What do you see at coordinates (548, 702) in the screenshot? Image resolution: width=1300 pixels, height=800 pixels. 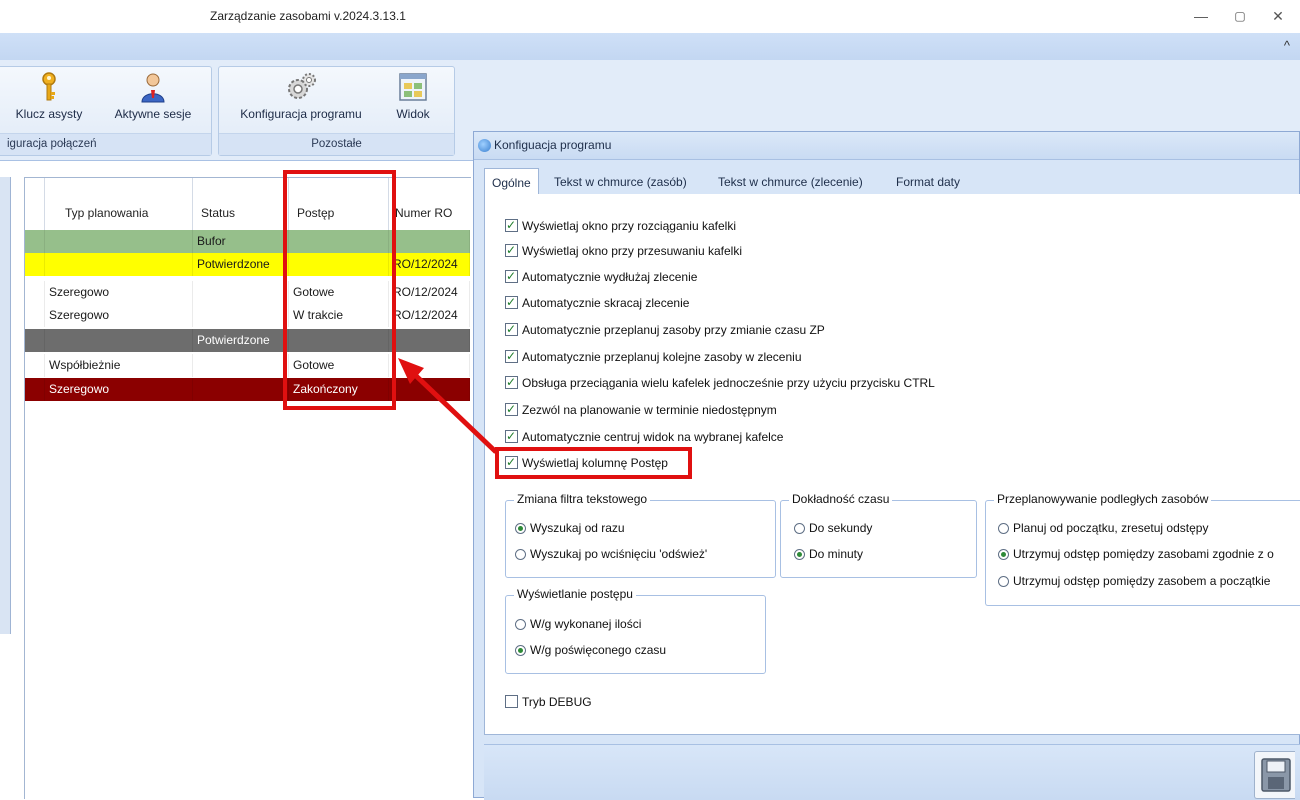 I see `checkbox-debug-mode: Tryb DEBUG` at bounding box center [548, 702].